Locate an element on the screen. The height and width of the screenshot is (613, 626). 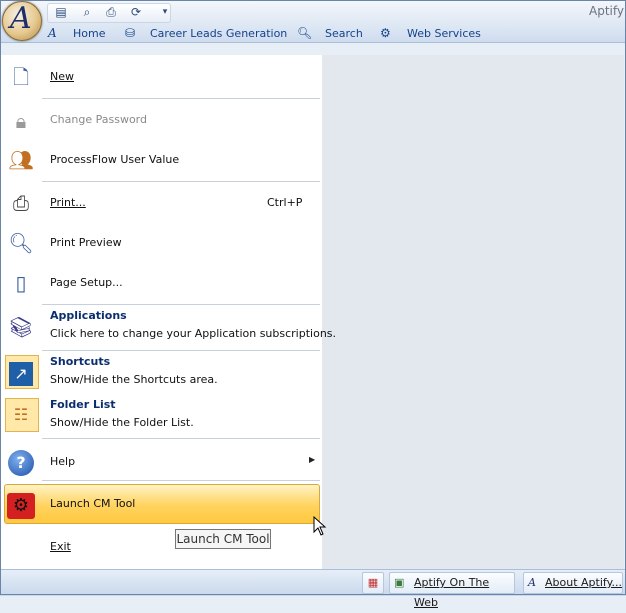
applications-books-icon: 📚︎ is located at coordinates (21, 327).